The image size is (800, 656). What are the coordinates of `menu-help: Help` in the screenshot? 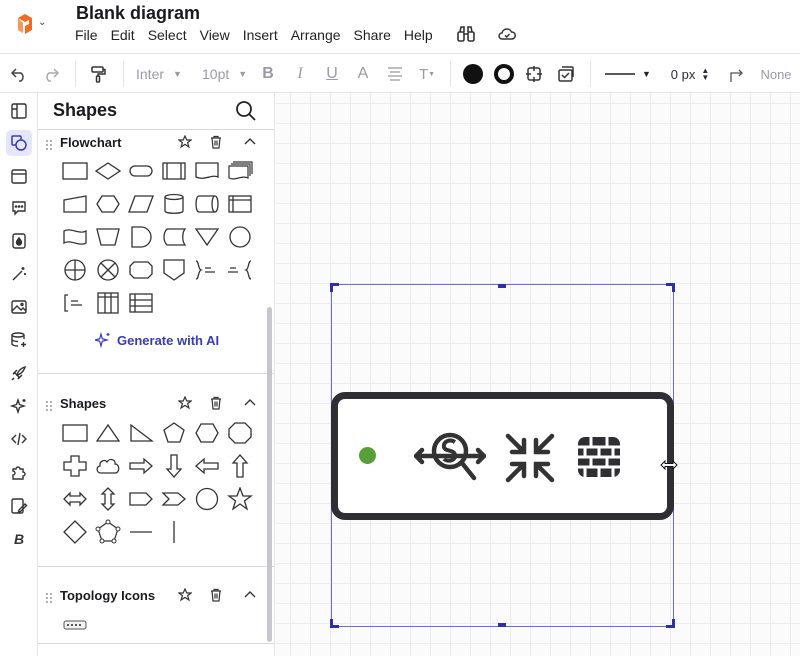 It's located at (418, 35).